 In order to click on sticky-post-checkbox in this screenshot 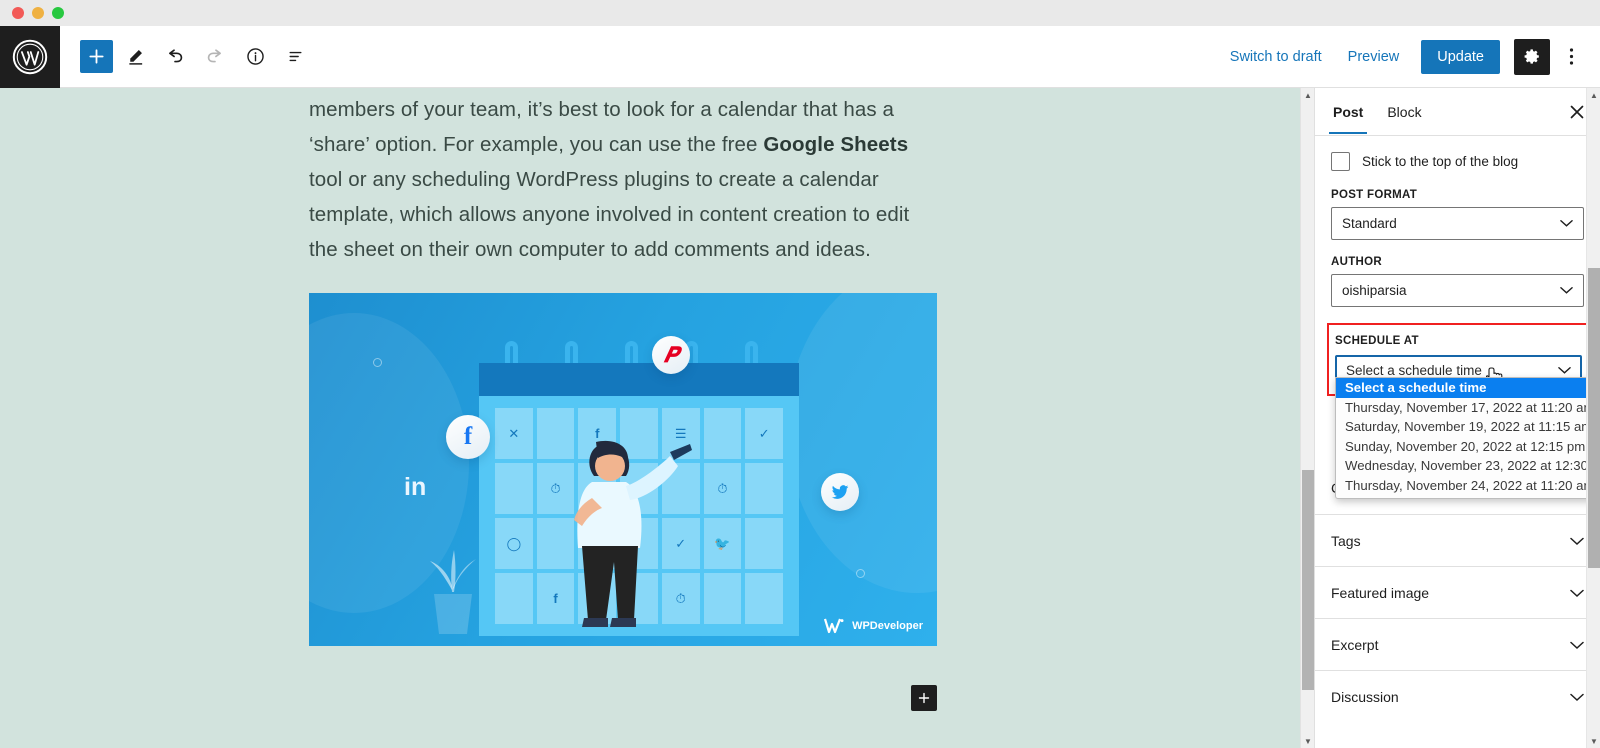, I will do `click(1340, 161)`.